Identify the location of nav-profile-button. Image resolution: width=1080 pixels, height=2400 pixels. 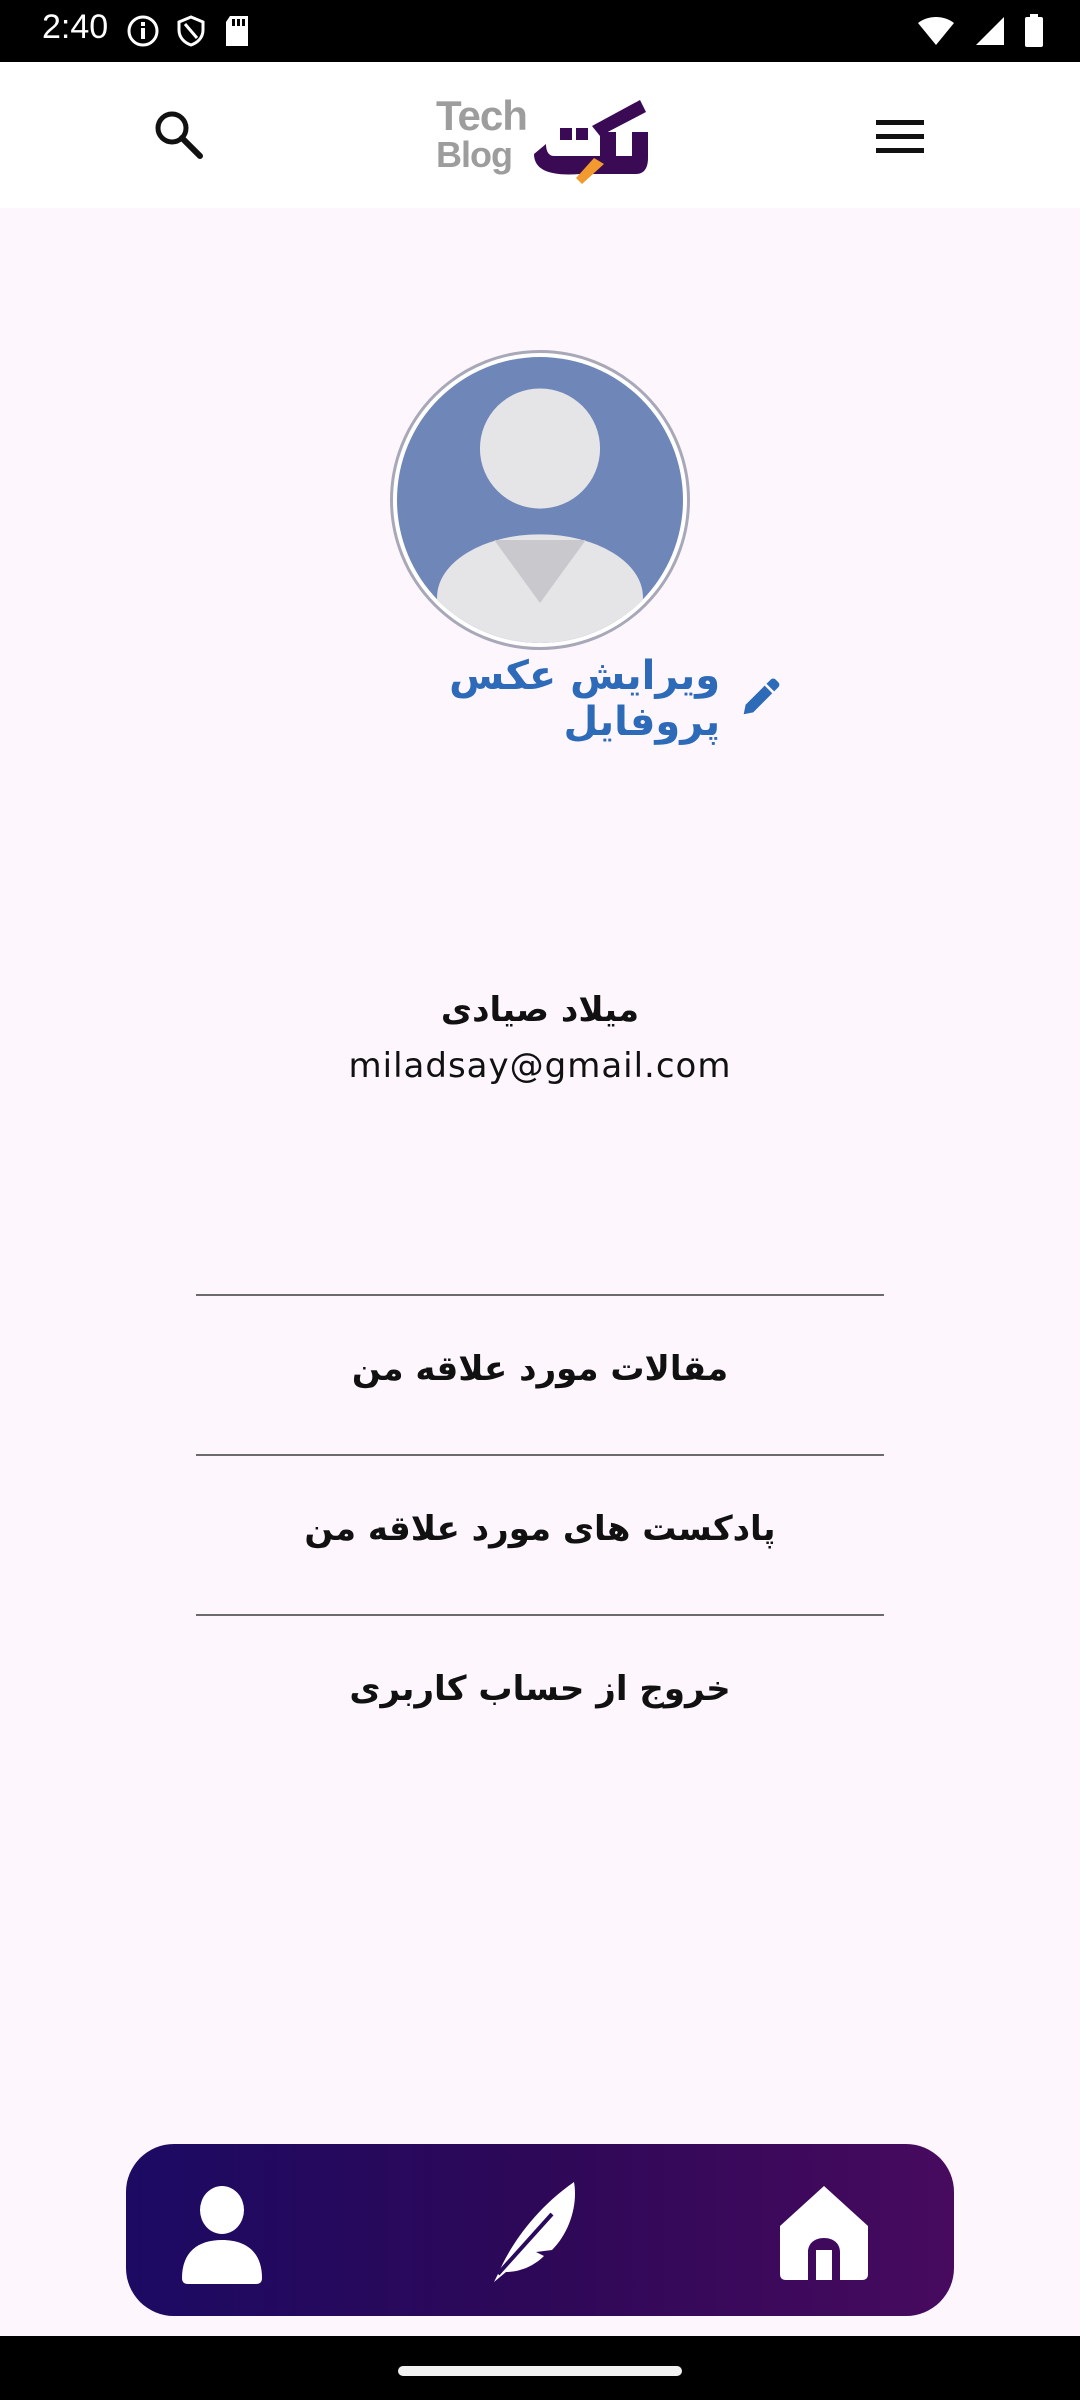
(222, 2230).